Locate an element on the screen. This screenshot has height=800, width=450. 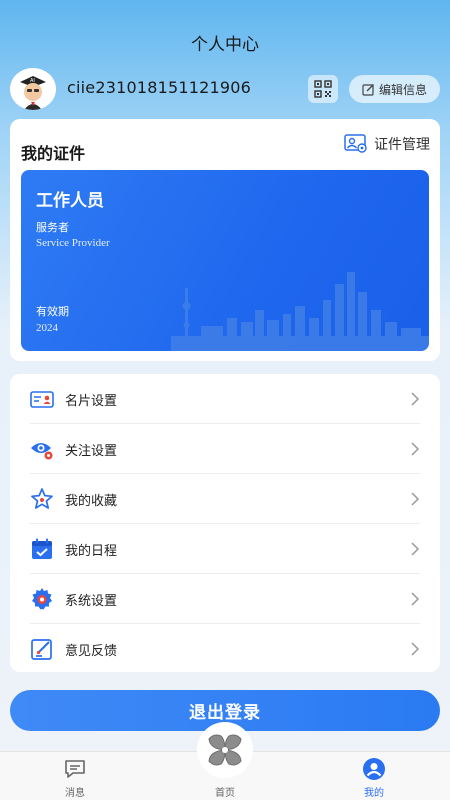
avatar-text: AI is located at coordinates (32, 81).